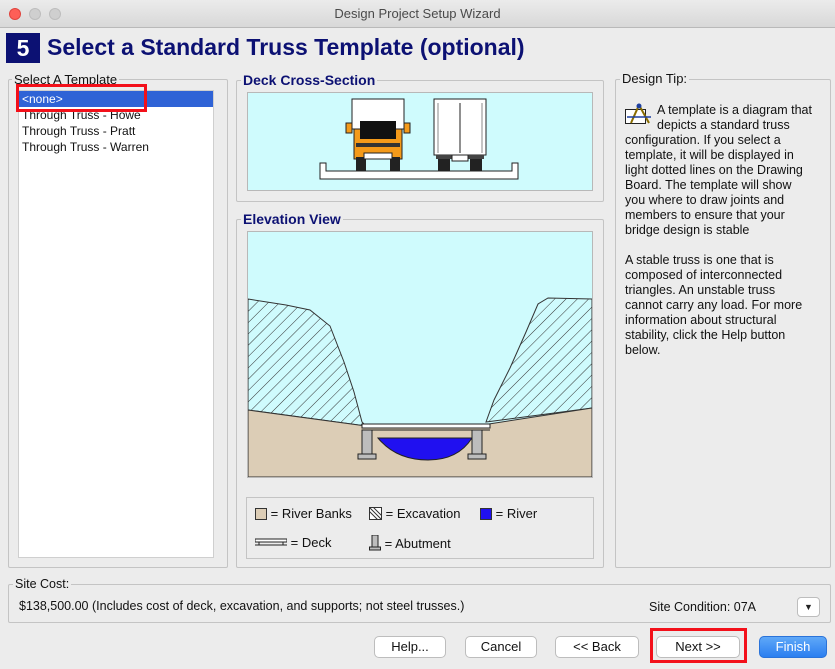 Image resolution: width=835 pixels, height=669 pixels. I want to click on site-condition-dropdown-button: ▼, so click(808, 607).